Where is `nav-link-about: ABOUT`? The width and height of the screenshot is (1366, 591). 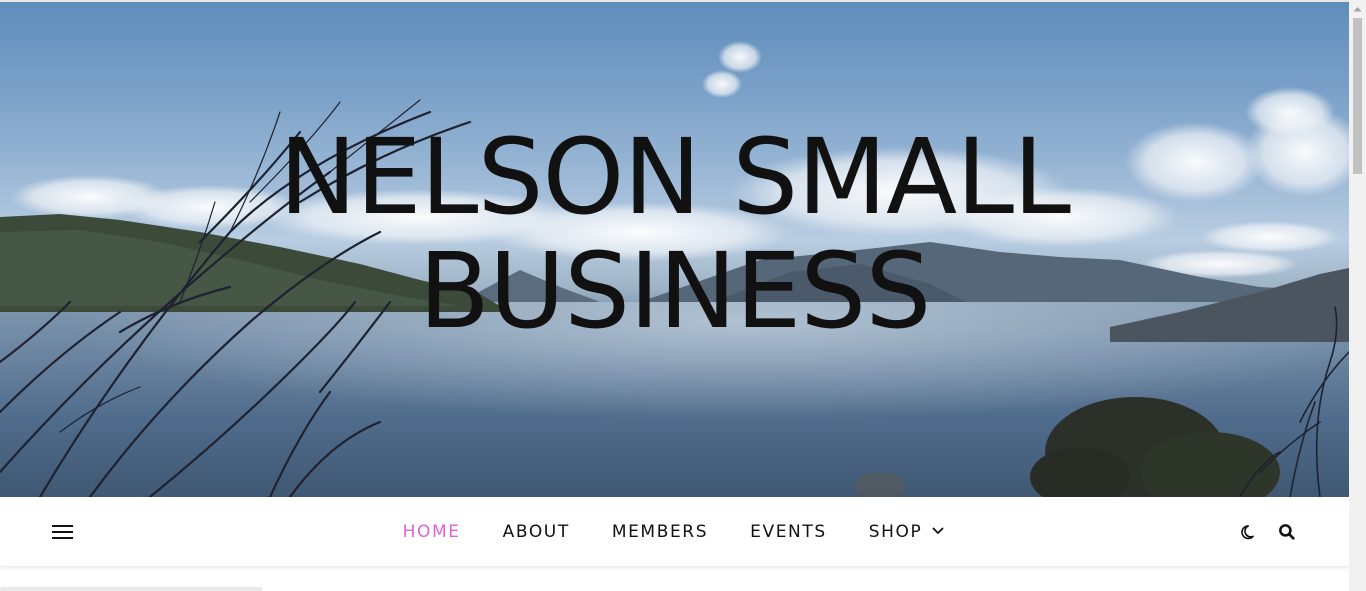 nav-link-about: ABOUT is located at coordinates (536, 532).